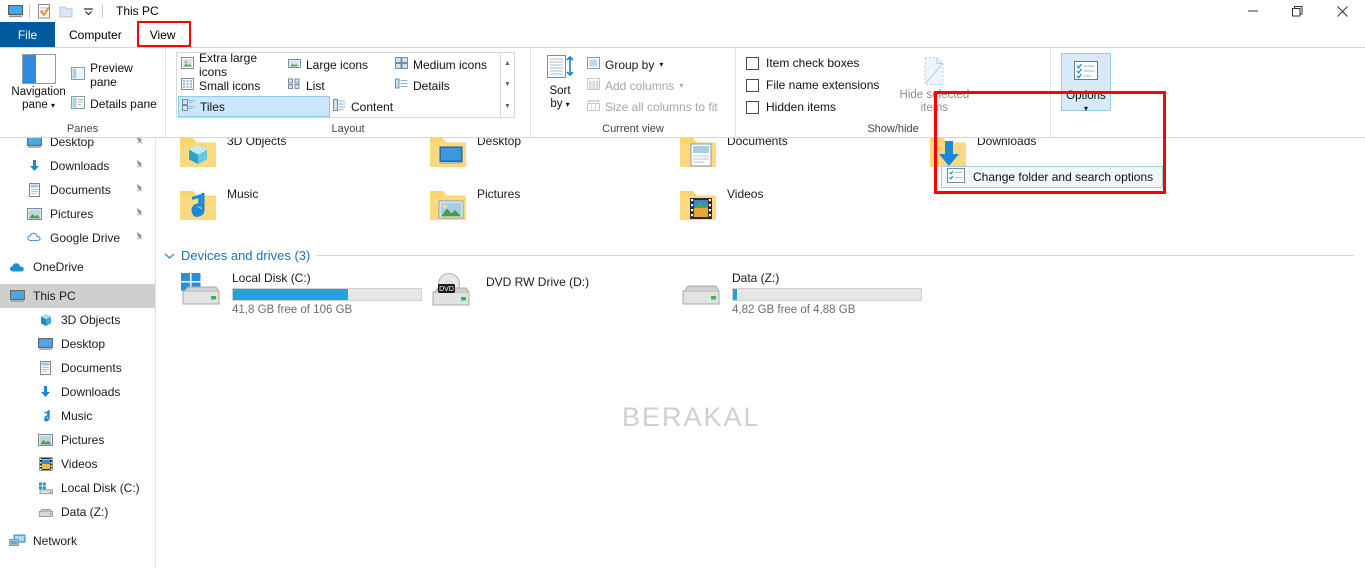 Image resolution: width=1365 pixels, height=568 pixels. I want to click on window-title: This PC, so click(137, 11).